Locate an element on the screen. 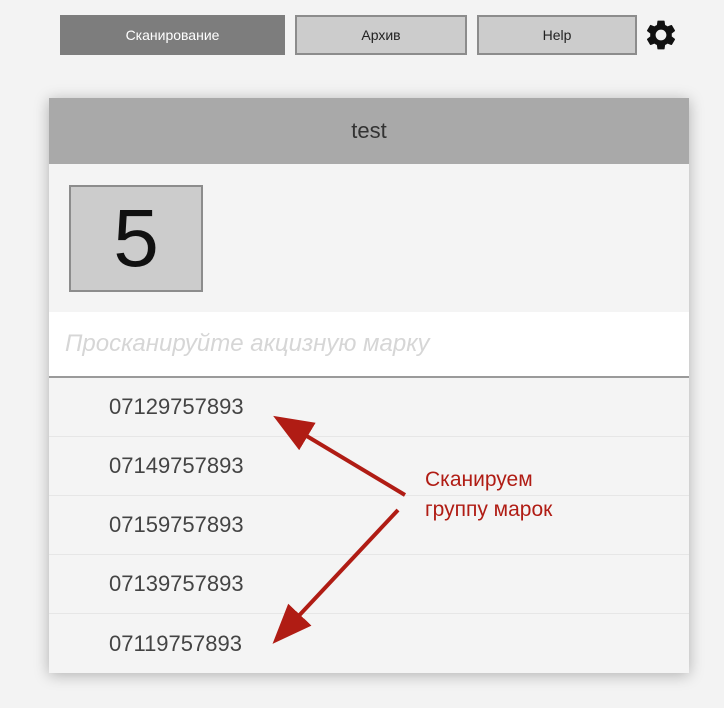  list-item: 07159757893 is located at coordinates (369, 525).